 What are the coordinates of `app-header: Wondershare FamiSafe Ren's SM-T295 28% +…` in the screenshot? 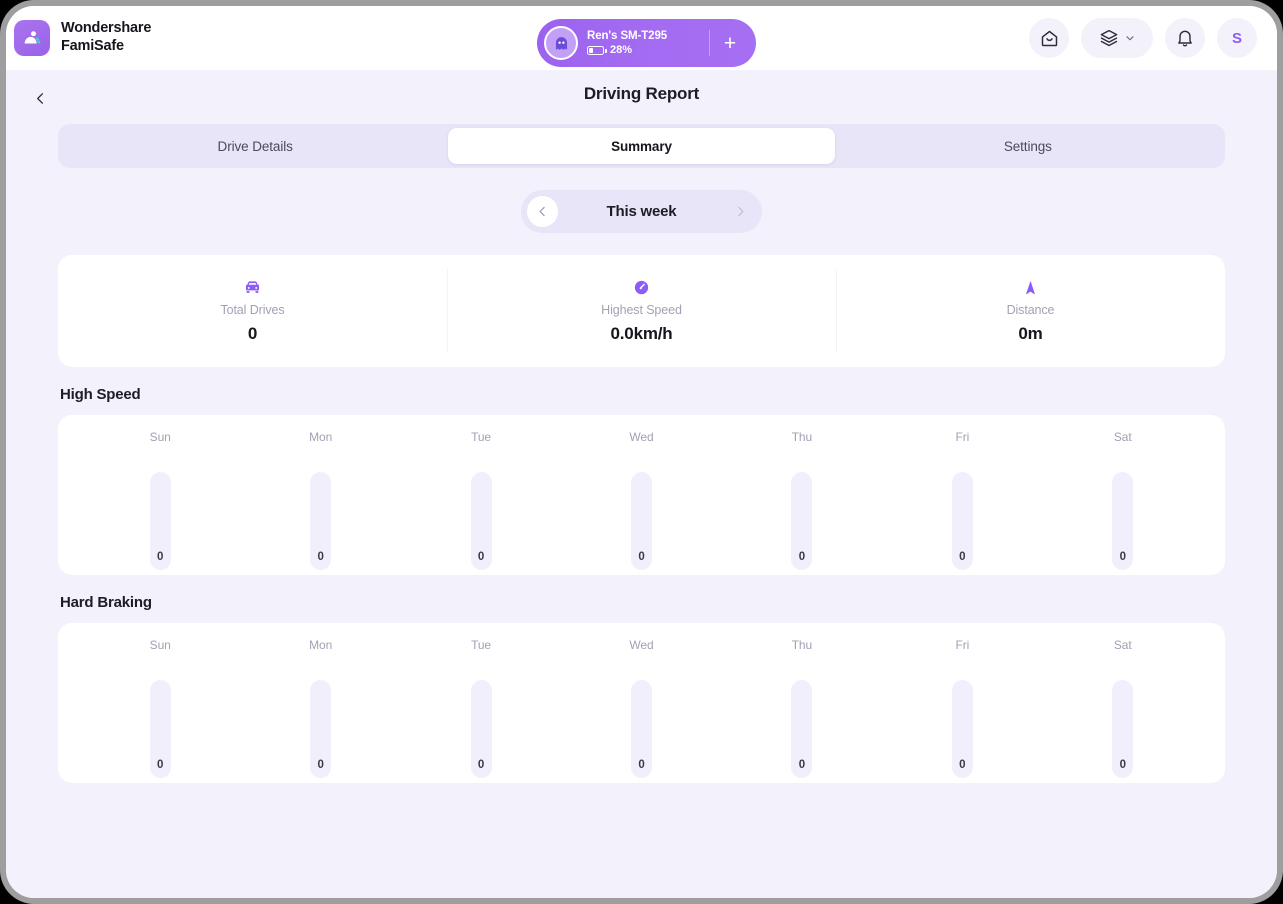 It's located at (641, 38).